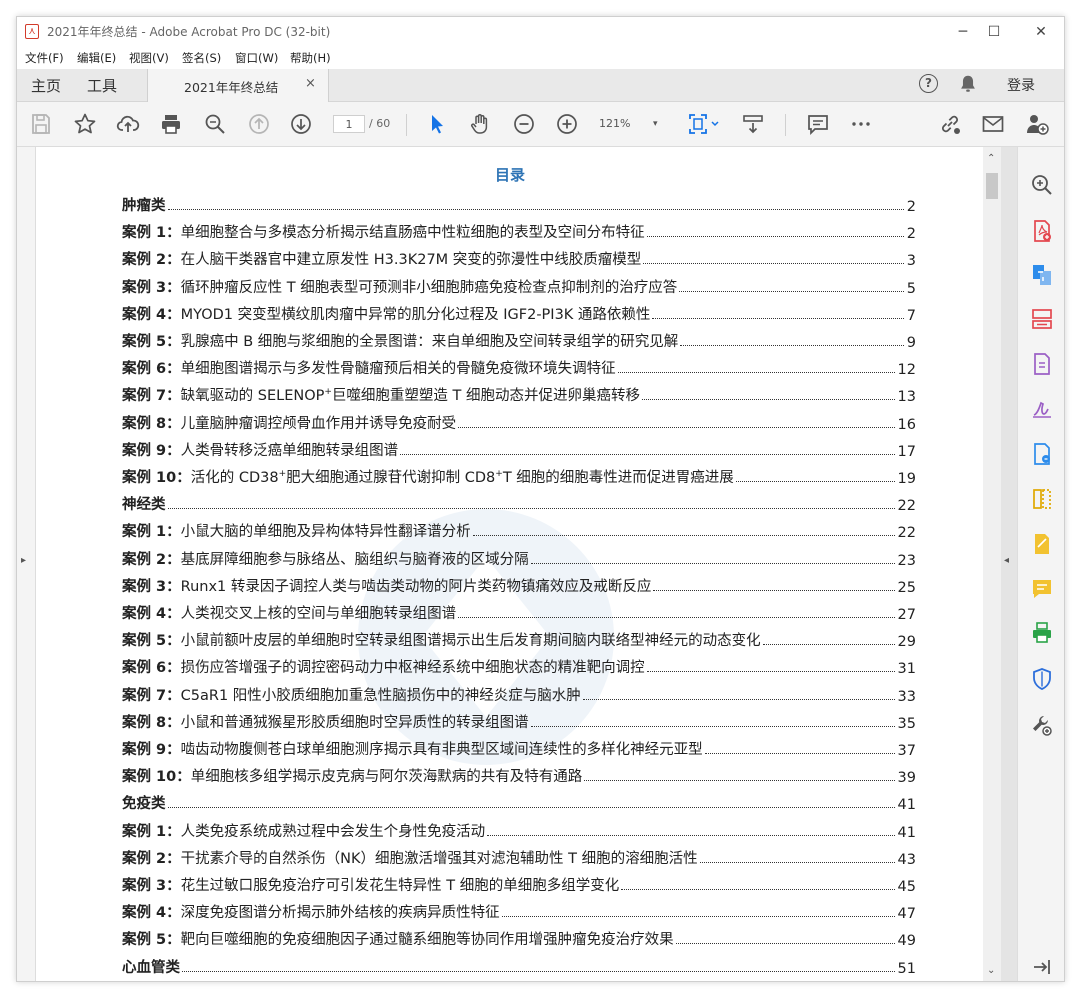  I want to click on toc-entry-row: 案例 6： 损伤应答增强子的调控密码动力中枢神经系统中细胞状态的精准靶向调控 31, so click(519, 665).